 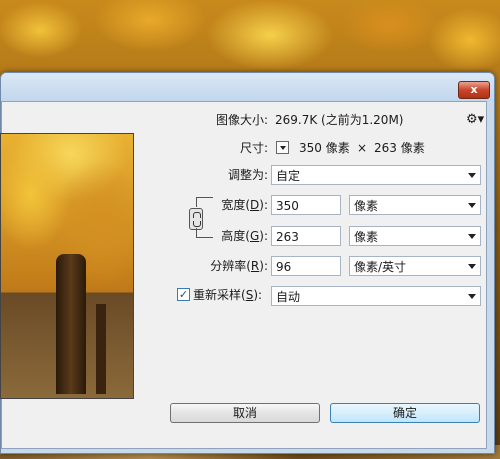 I want to click on height-label: 高度(G):, so click(x=234, y=236).